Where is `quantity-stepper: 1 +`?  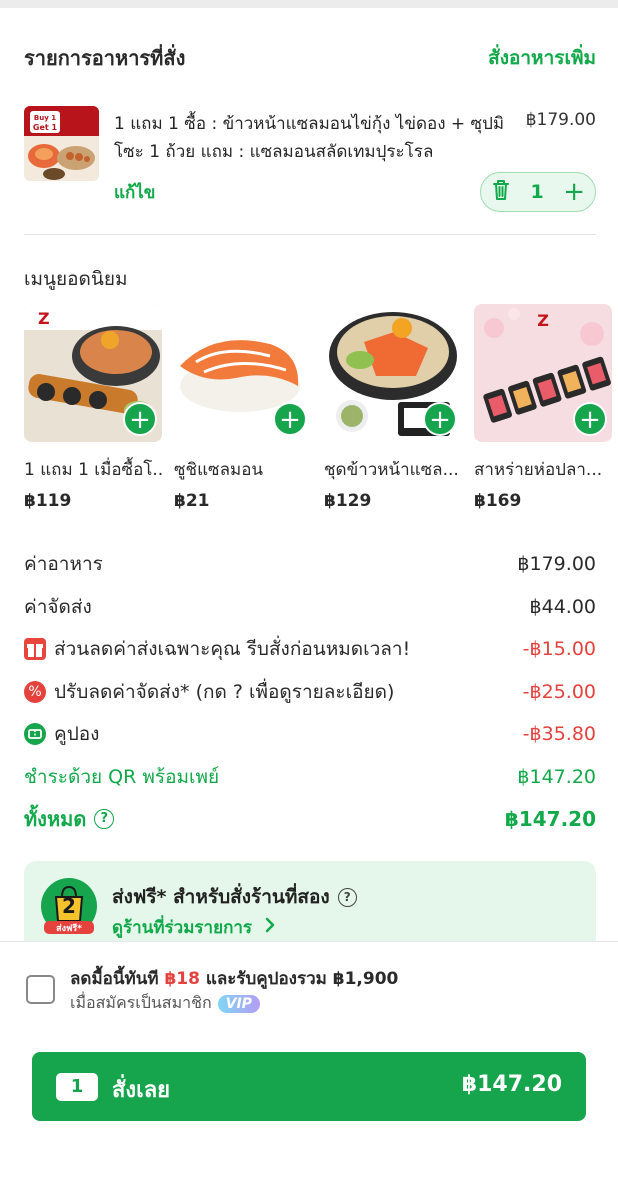
quantity-stepper: 1 + is located at coordinates (538, 192).